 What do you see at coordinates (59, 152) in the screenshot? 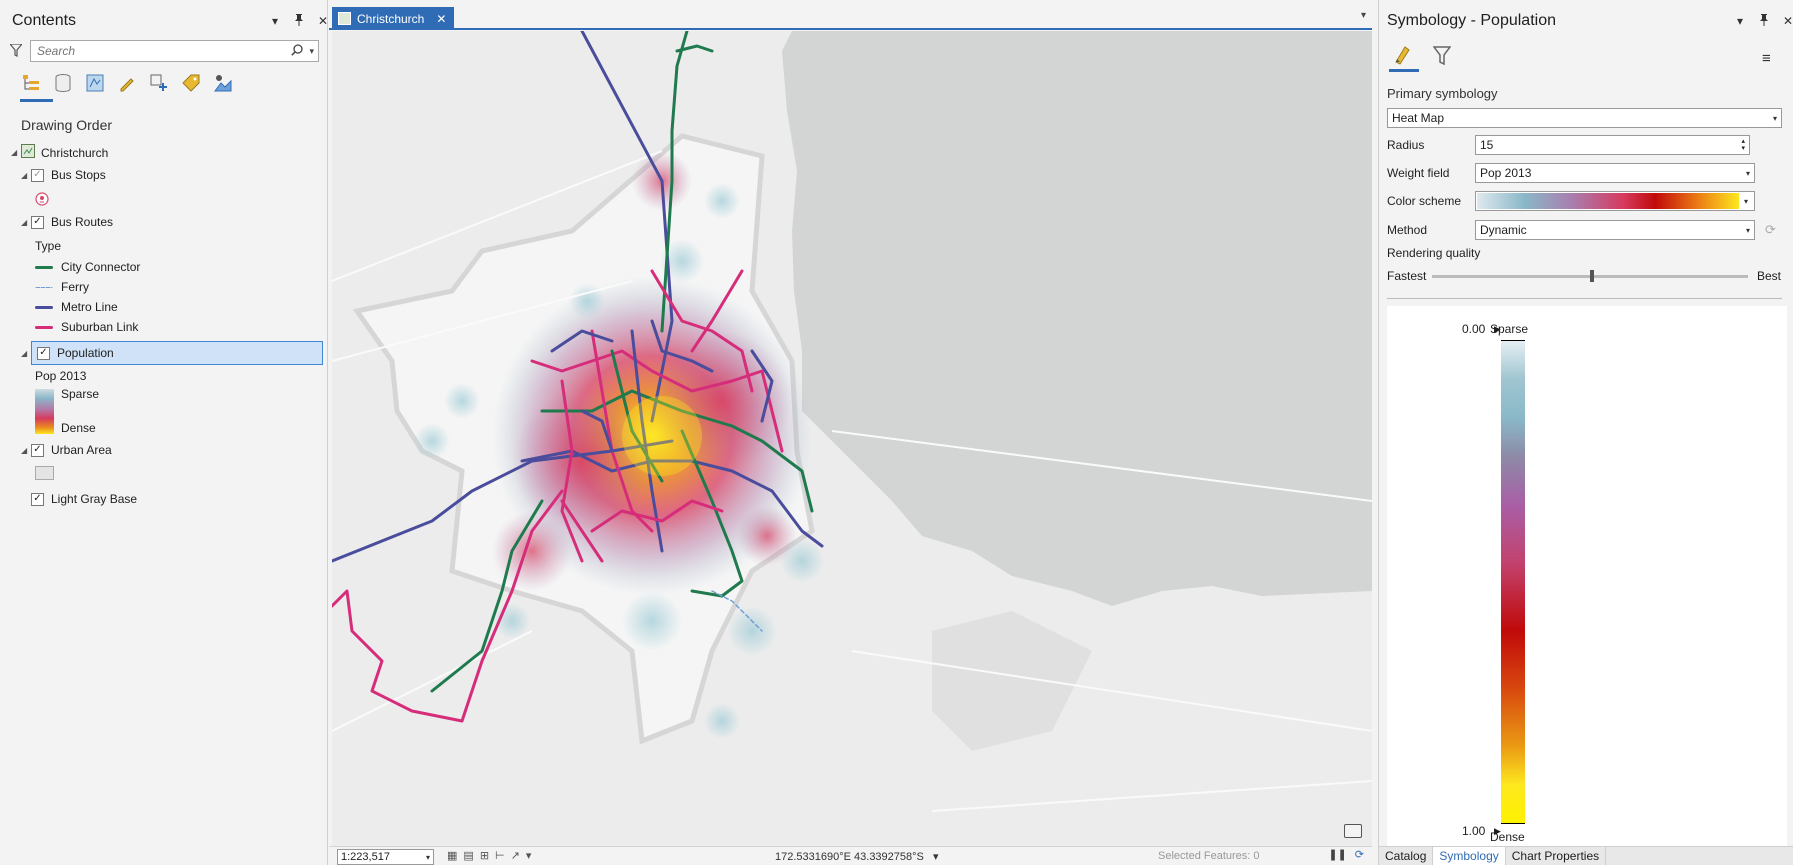
I see `tree-item-map: ◢ Christchurch` at bounding box center [59, 152].